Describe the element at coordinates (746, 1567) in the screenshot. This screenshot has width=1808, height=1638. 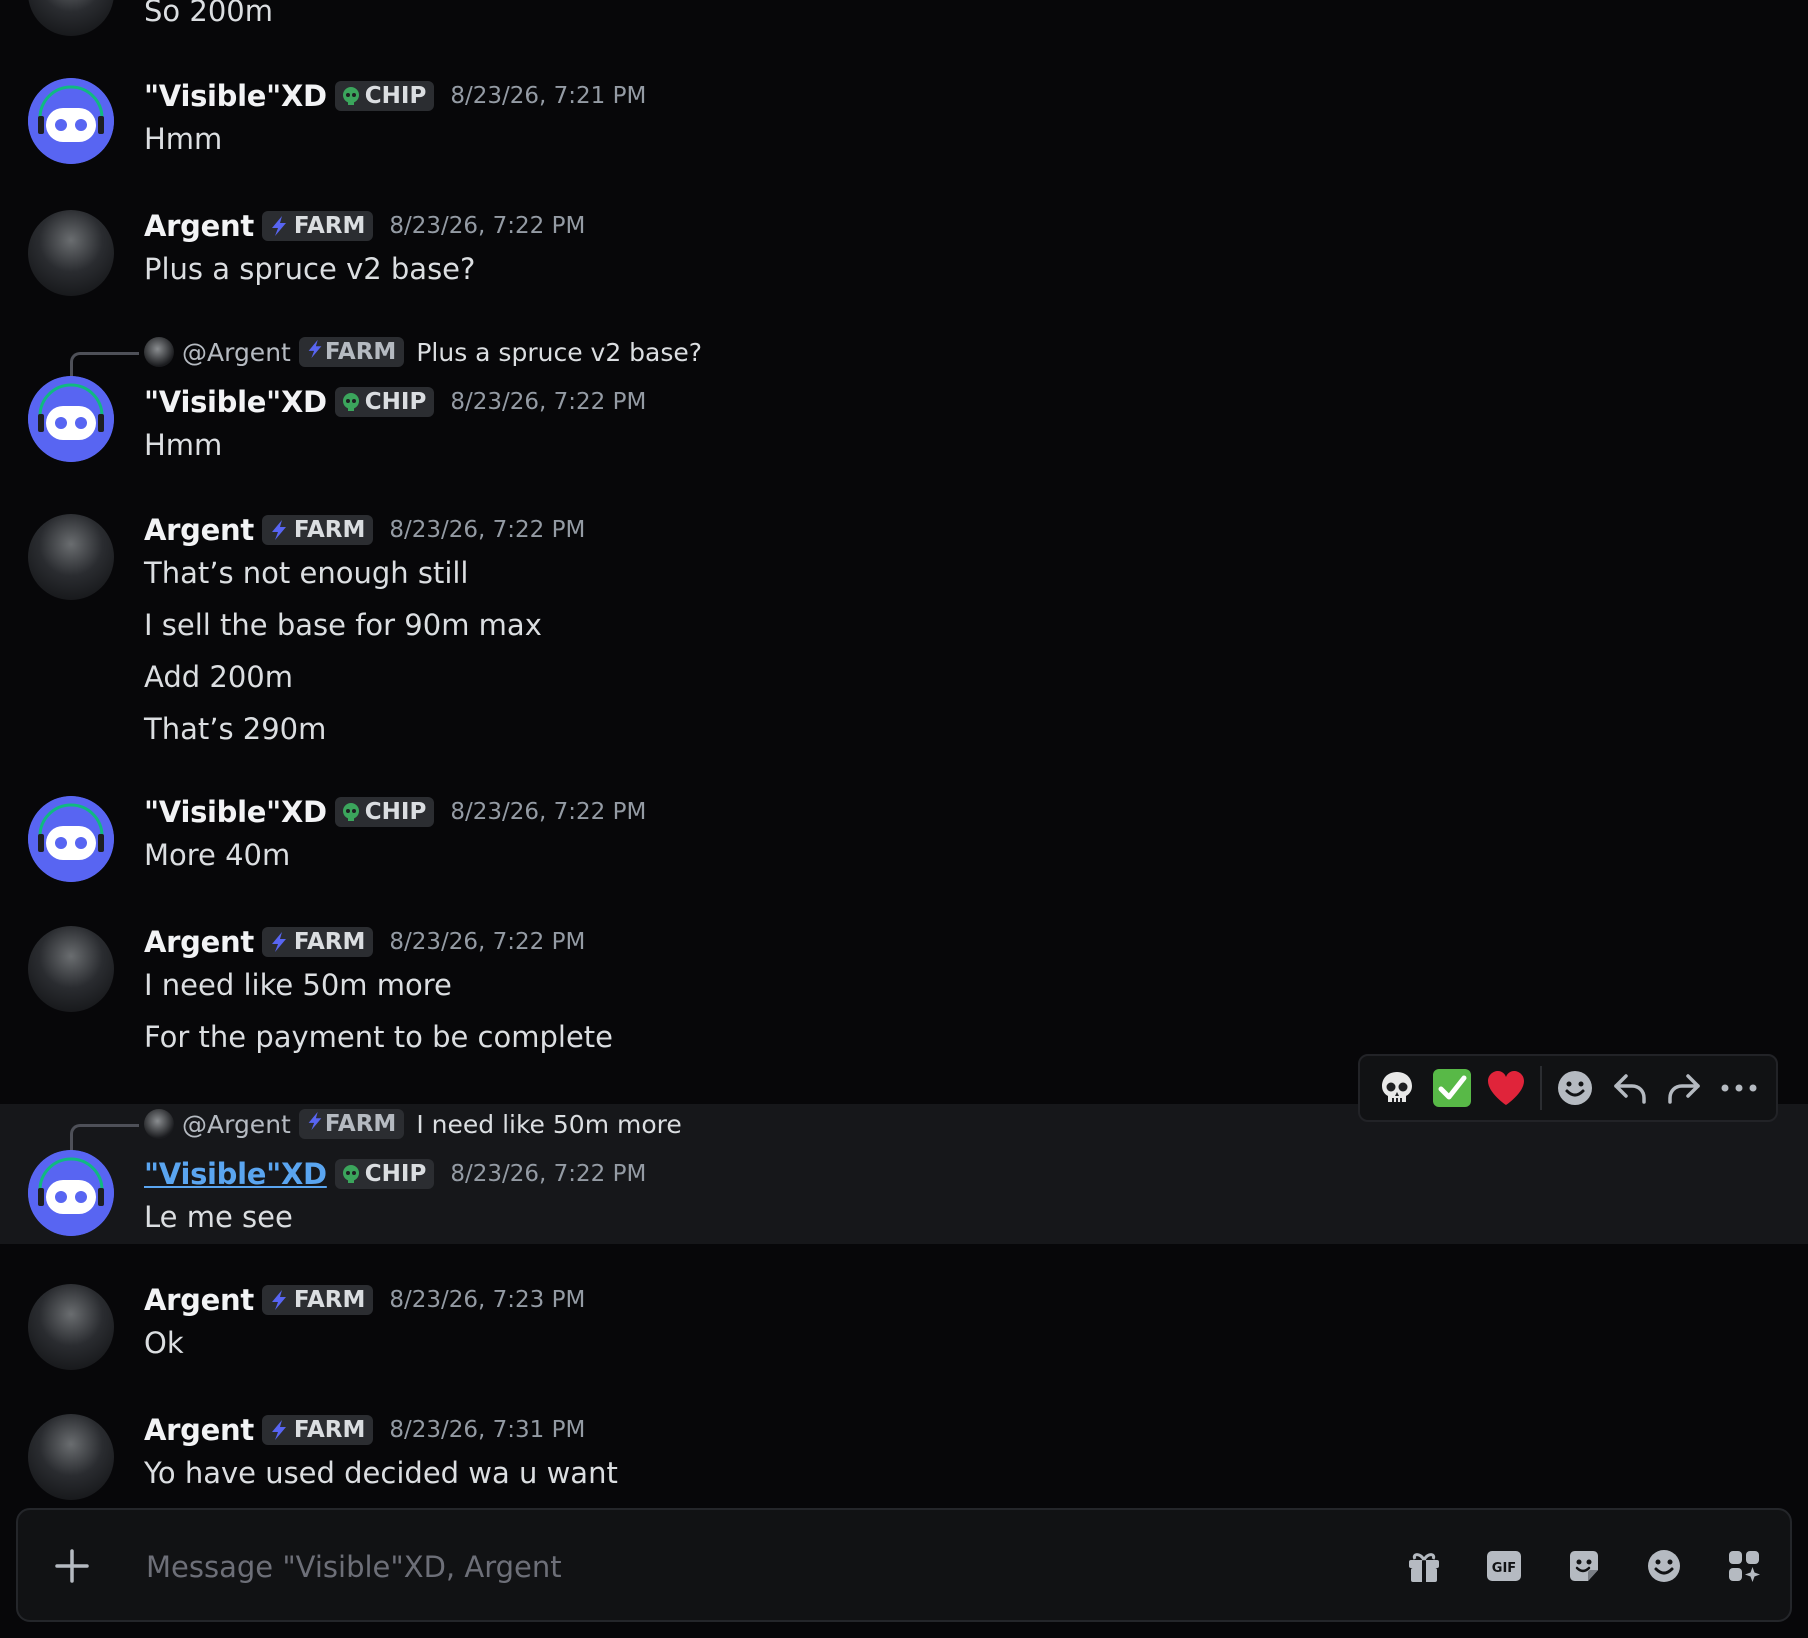
I see `message-input` at that location.